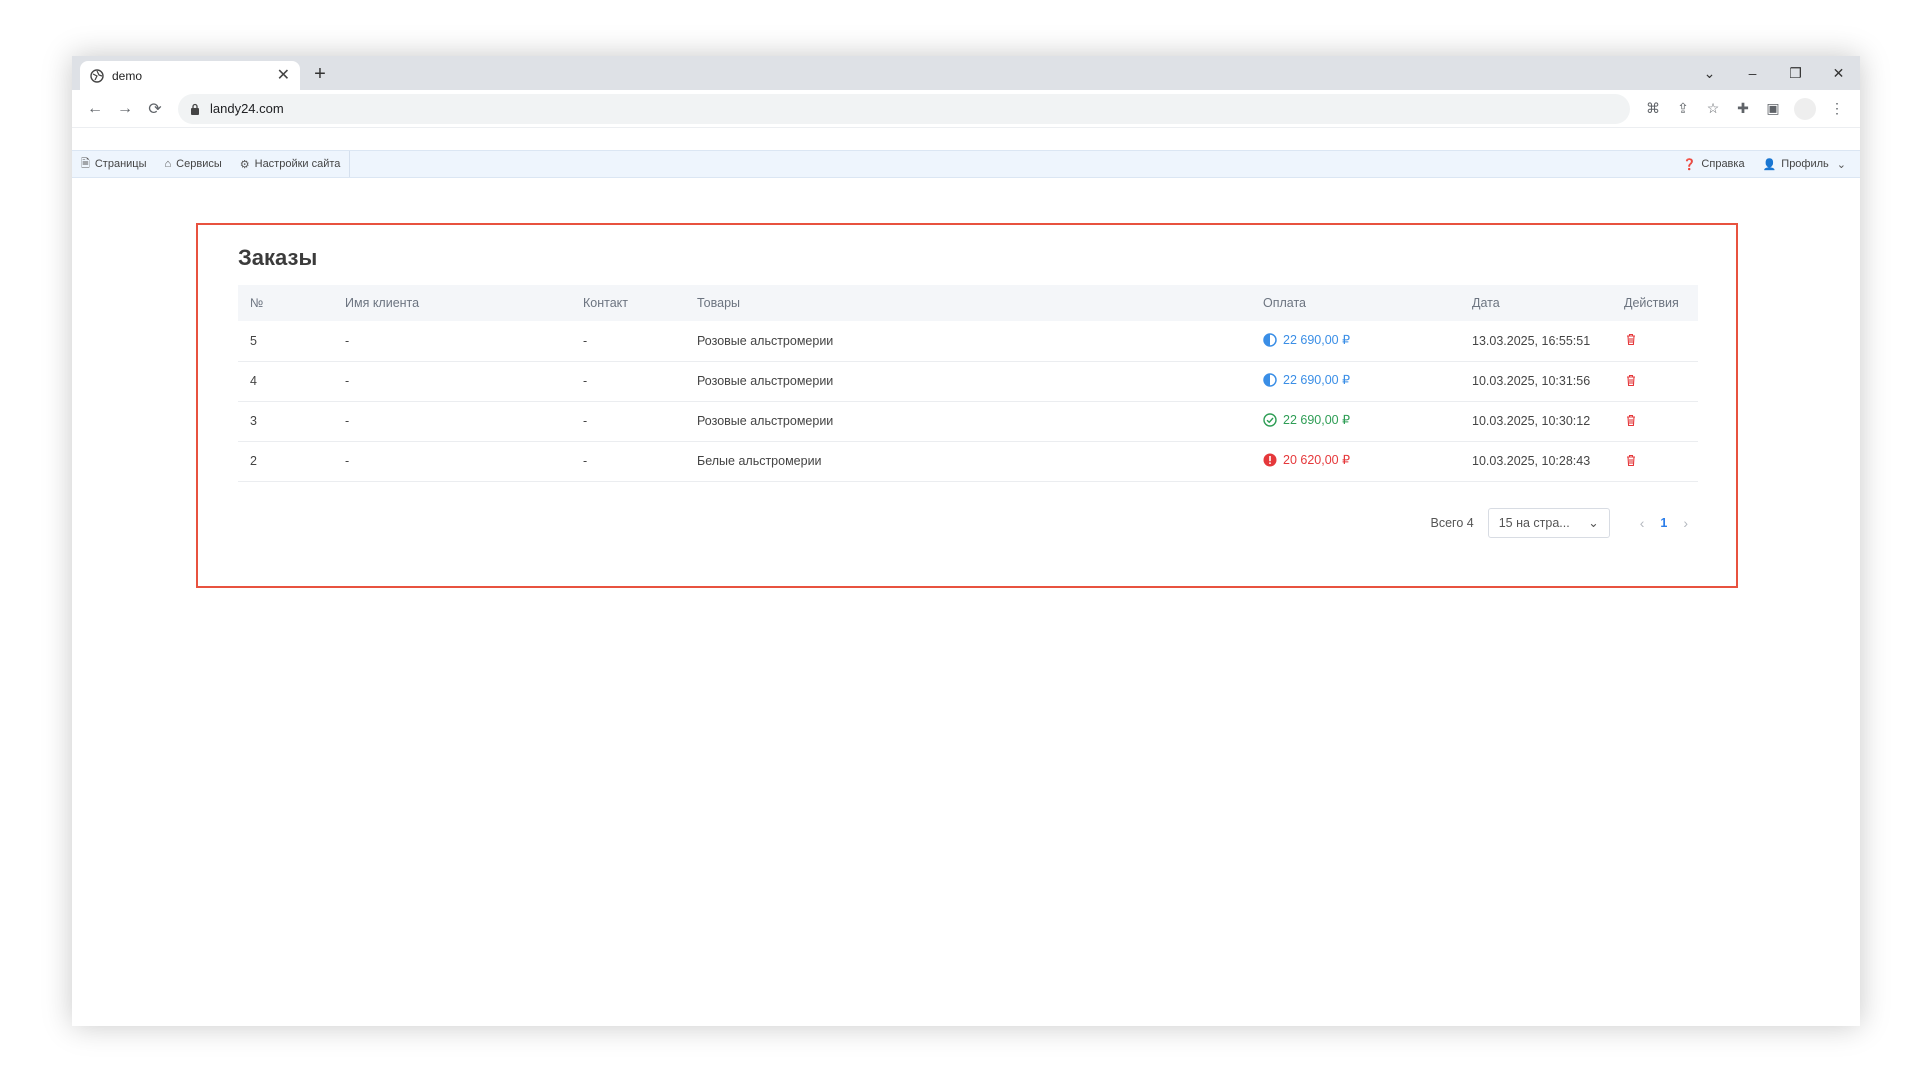 The width and height of the screenshot is (1920, 1080). I want to click on extensions-icon: ✚, so click(1743, 109).